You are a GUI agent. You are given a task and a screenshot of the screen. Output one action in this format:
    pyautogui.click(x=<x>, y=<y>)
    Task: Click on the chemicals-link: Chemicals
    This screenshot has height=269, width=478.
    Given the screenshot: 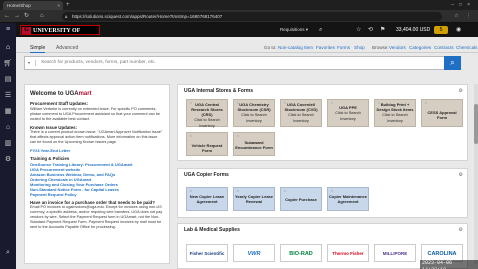 What is the action you would take?
    pyautogui.click(x=466, y=48)
    